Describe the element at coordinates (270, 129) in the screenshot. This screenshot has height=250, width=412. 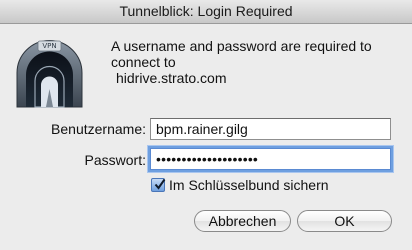
I see `username-field: bpm.rainer.gilg` at that location.